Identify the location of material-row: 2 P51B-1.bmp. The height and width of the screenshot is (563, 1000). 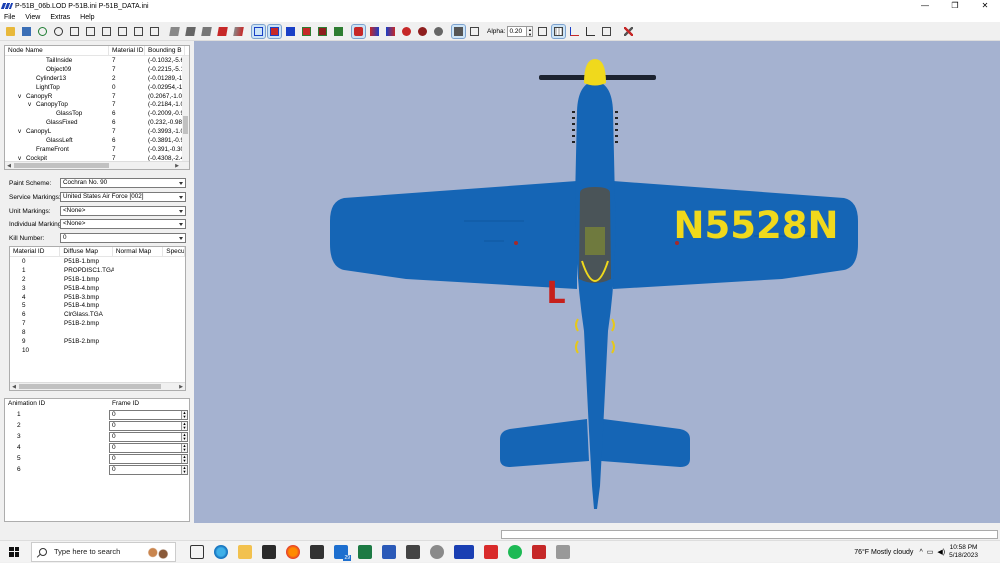
(97, 279).